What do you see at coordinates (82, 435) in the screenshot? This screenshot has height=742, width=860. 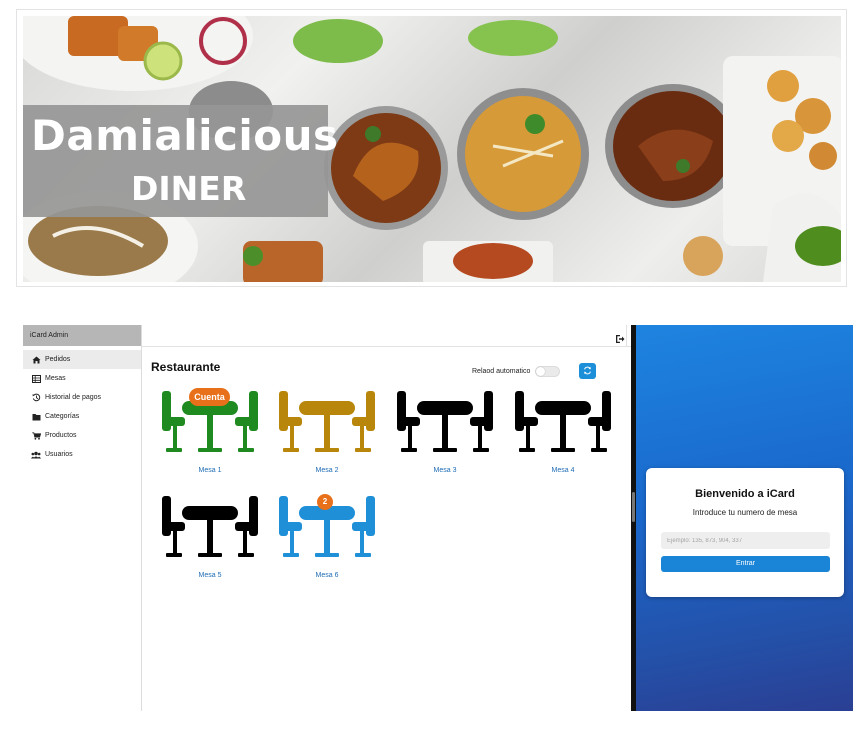 I see `sidebar-item-productos: Productos` at bounding box center [82, 435].